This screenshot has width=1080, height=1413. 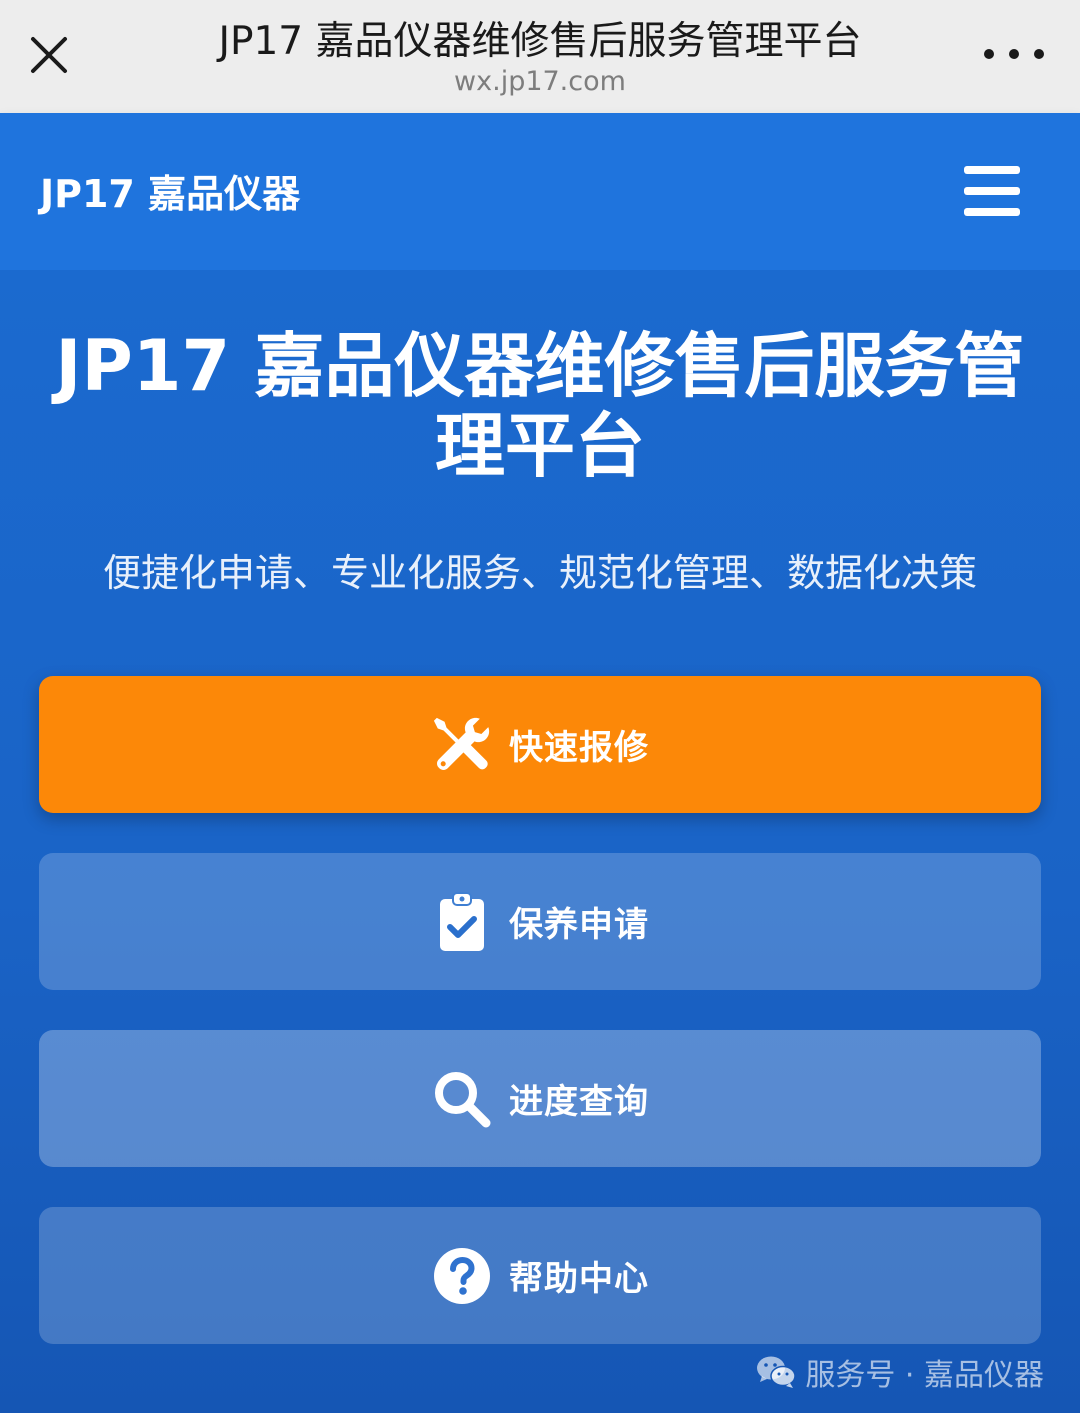 I want to click on more-options-button, so click(x=1014, y=54).